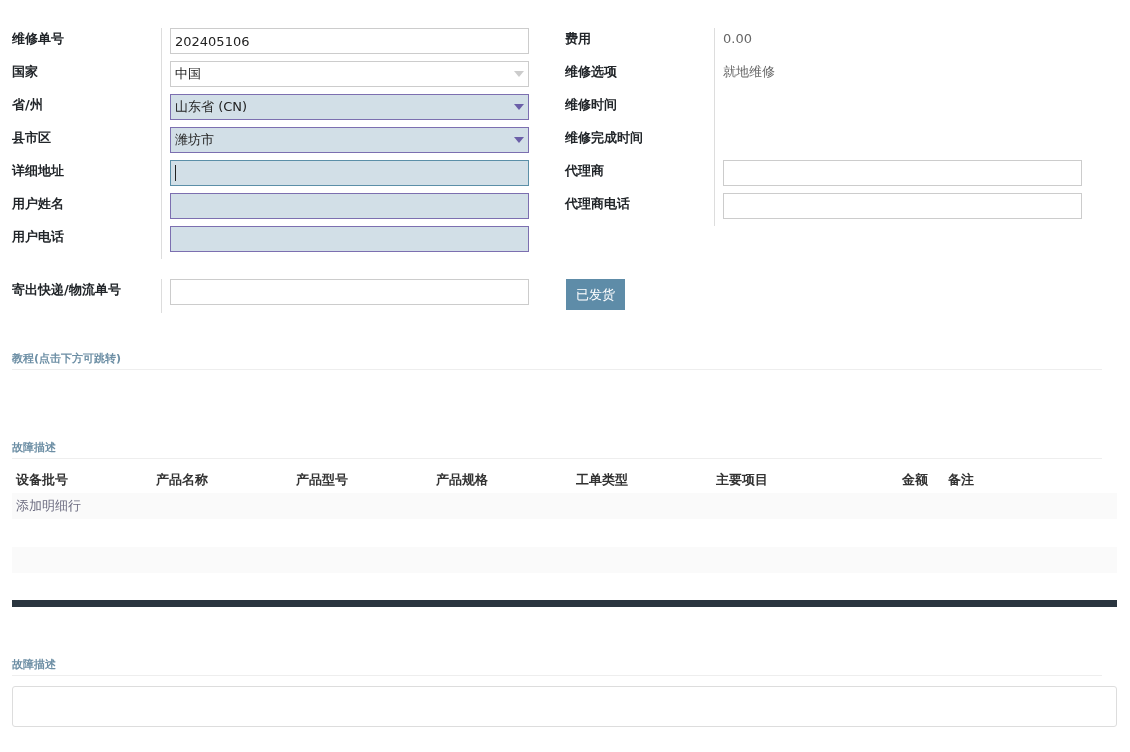 This screenshot has width=1130, height=752. I want to click on select-field: 中国, so click(349, 74).